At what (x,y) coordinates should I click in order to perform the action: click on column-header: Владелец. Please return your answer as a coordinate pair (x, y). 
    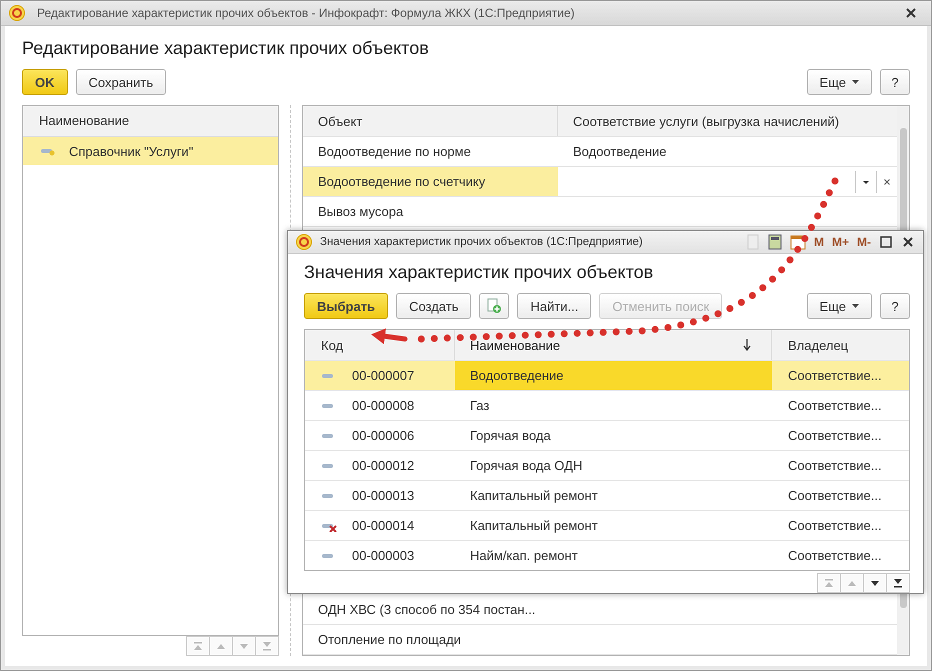
    Looking at the image, I should click on (840, 345).